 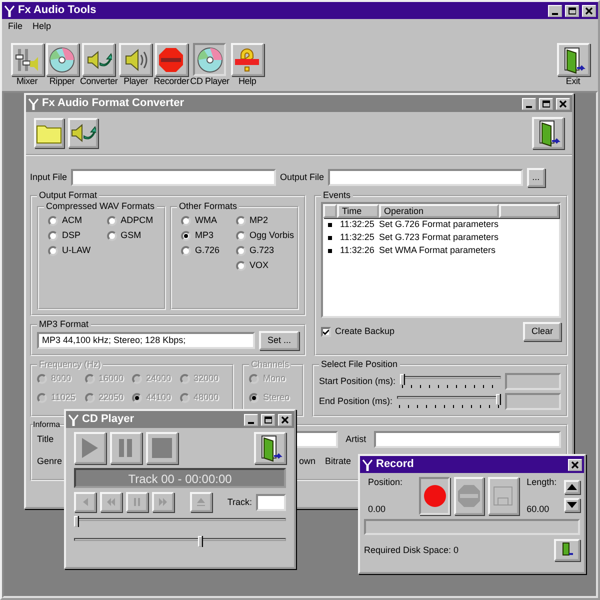 What do you see at coordinates (180, 478) in the screenshot?
I see `track-display: Track 00 - 00:00:00` at bounding box center [180, 478].